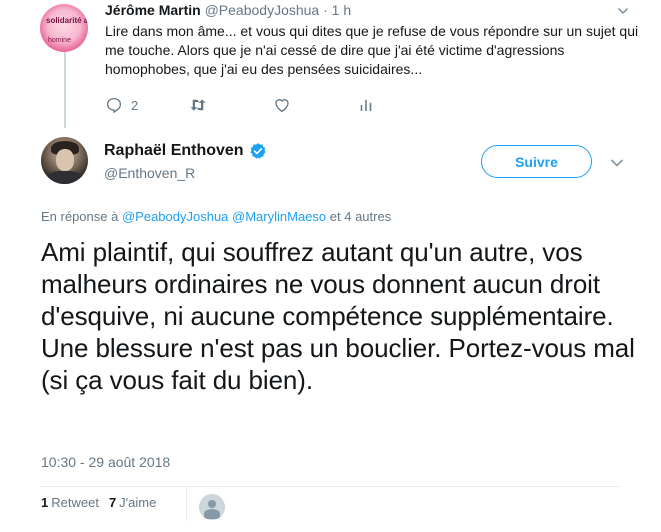 The image size is (661, 532). I want to click on reply-prefix: En réponse à, so click(80, 216).